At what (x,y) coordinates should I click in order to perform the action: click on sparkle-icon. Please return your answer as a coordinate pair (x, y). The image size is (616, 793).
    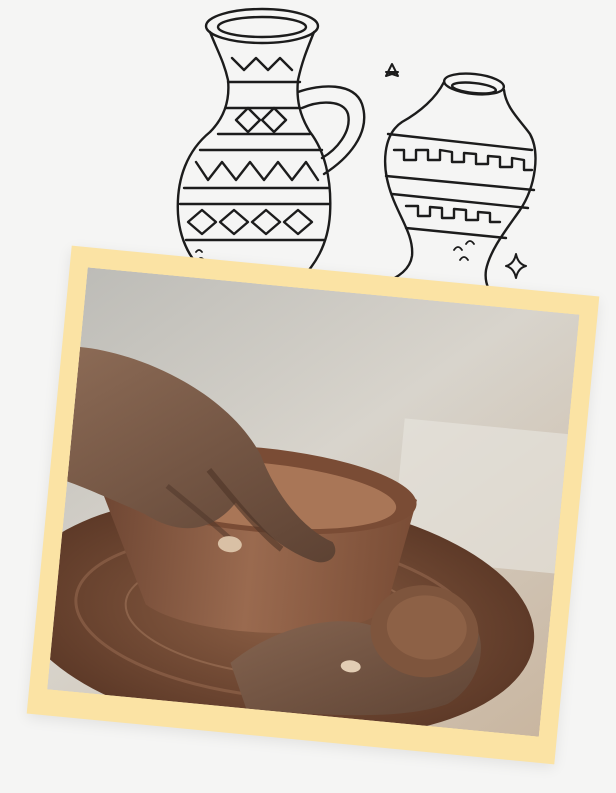
    Looking at the image, I should click on (516, 266).